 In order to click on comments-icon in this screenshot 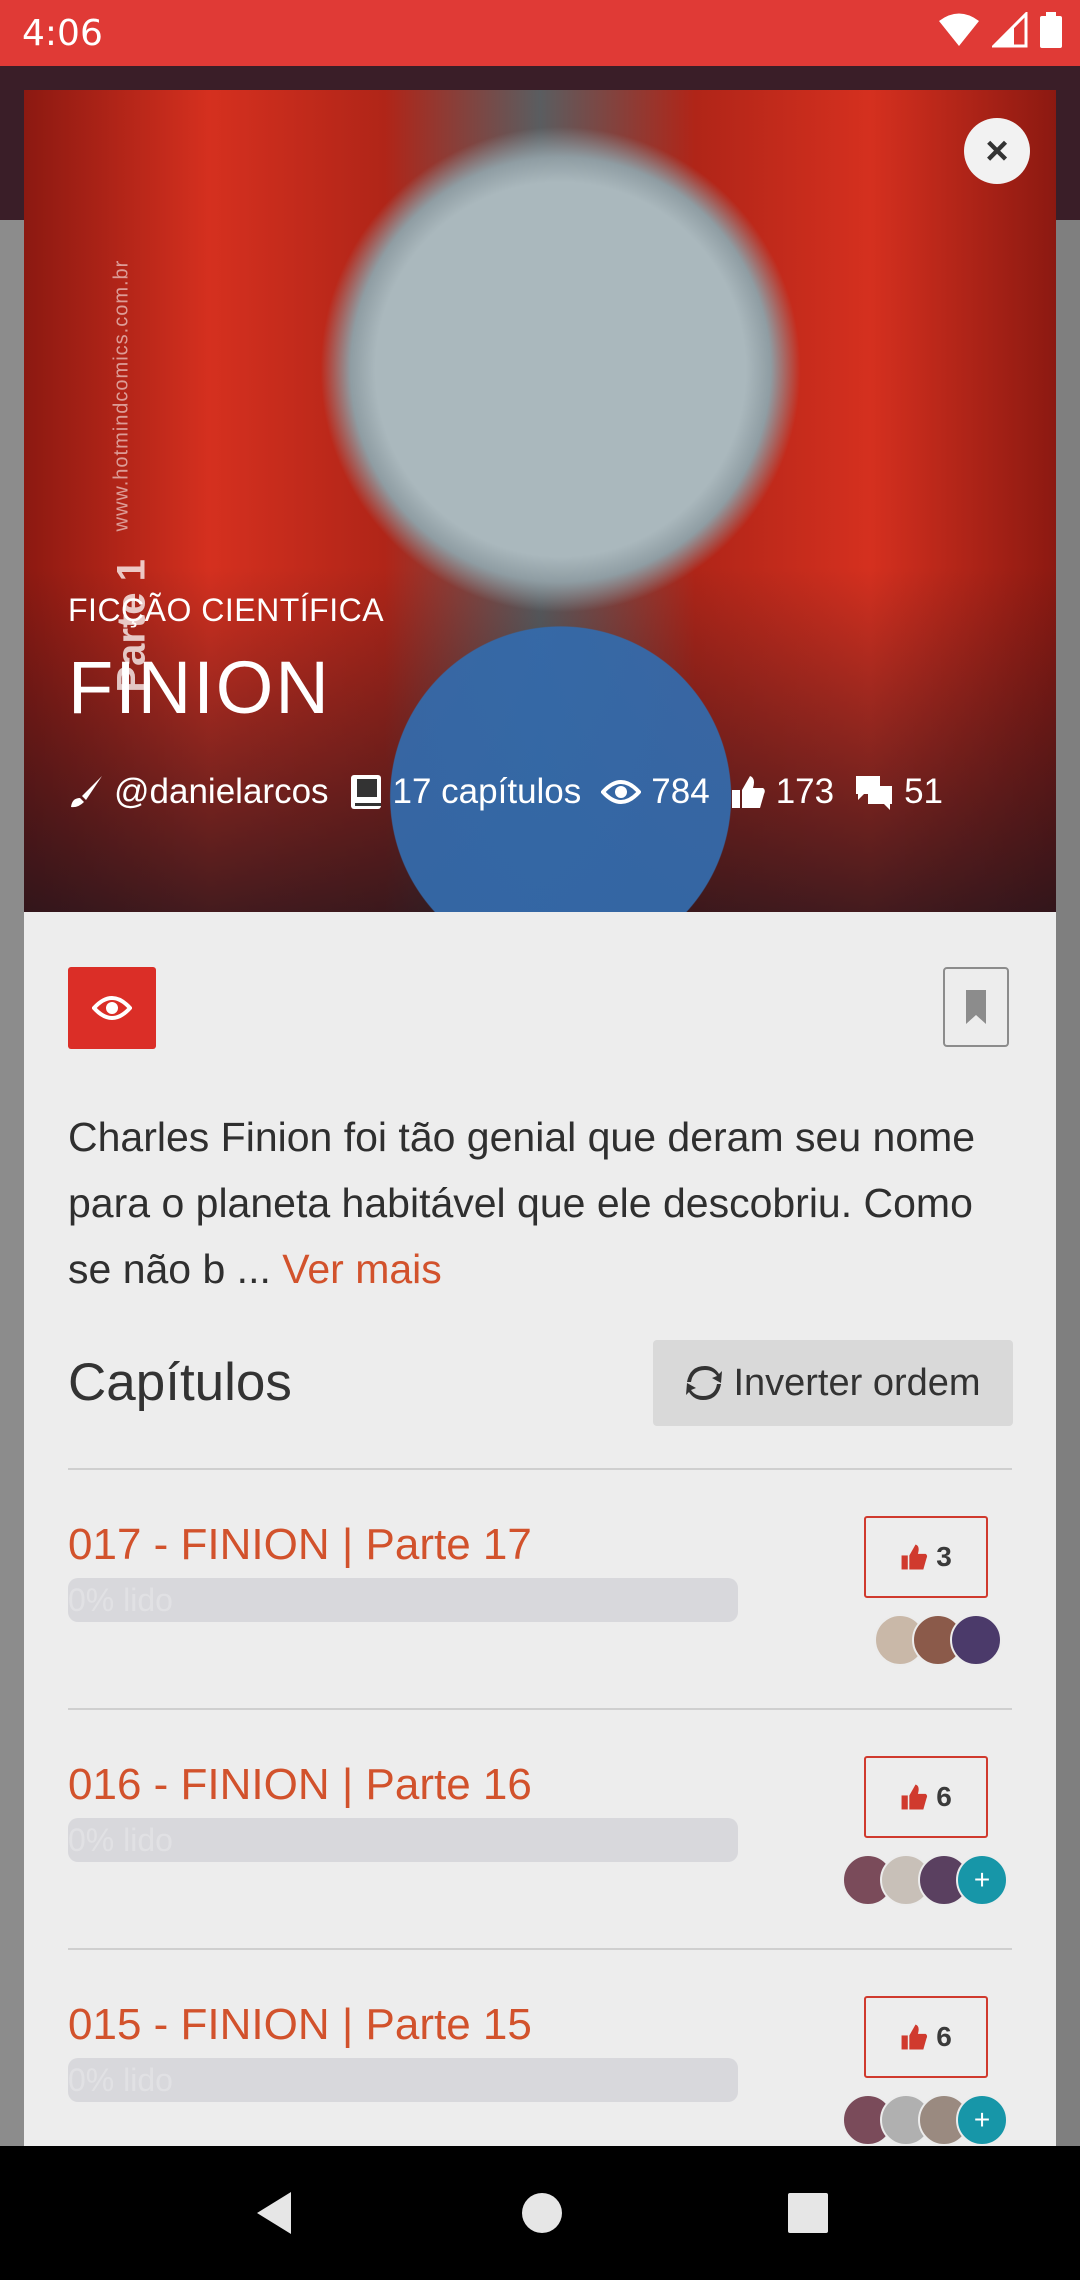, I will do `click(874, 793)`.